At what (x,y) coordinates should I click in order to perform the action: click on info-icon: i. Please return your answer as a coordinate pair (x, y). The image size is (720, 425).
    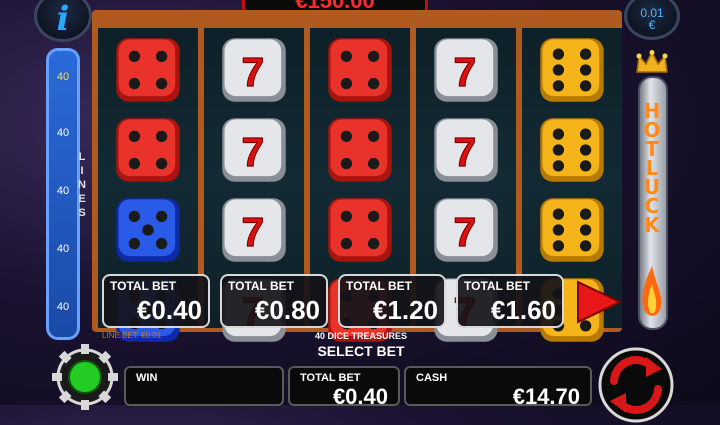
    Looking at the image, I should click on (63, 19).